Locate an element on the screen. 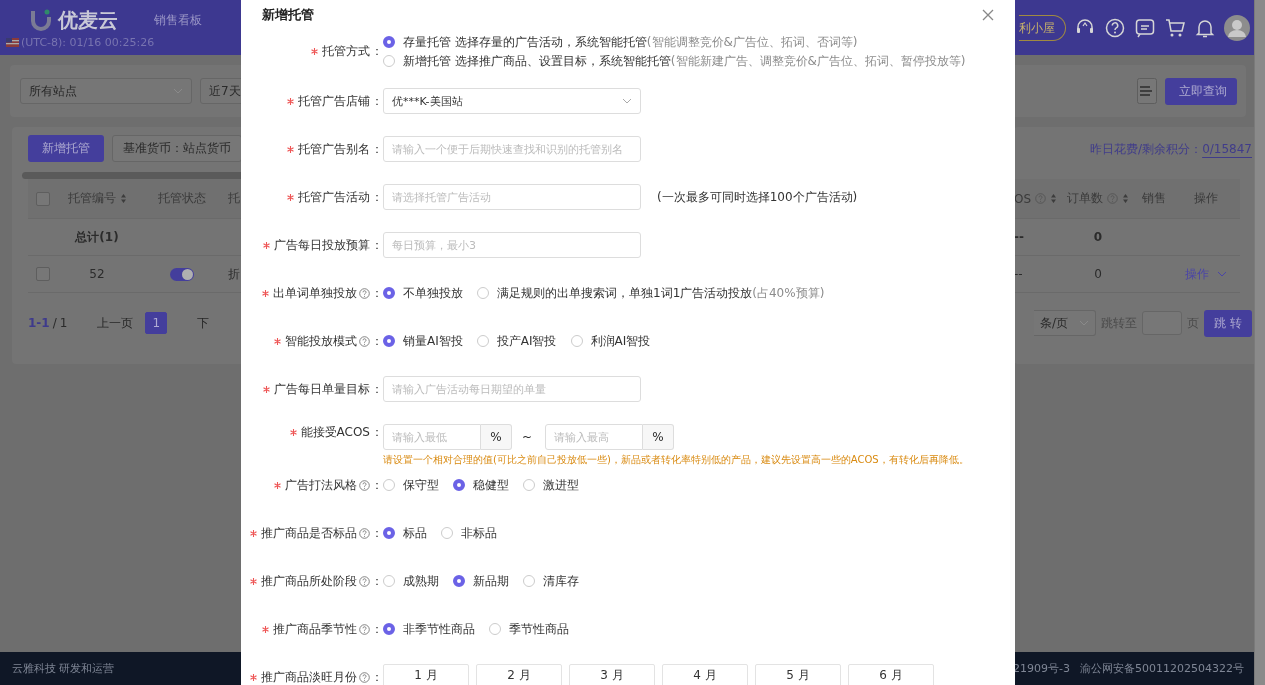 The height and width of the screenshot is (685, 1265). list-view-icon is located at coordinates (1147, 91).